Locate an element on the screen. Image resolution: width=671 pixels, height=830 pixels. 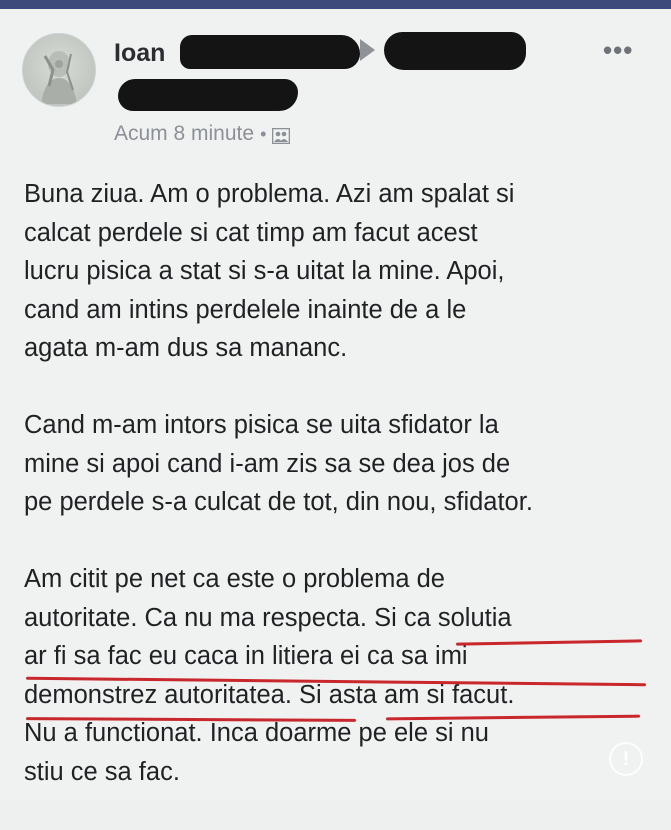
text-line: Am citit pe net ca este o problema de is located at coordinates (234, 579).